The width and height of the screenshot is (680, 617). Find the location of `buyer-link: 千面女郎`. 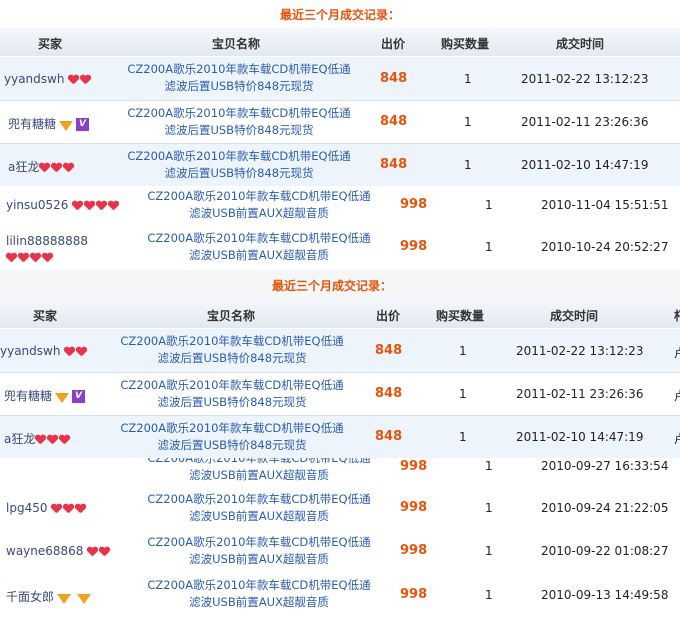

buyer-link: 千面女郎 is located at coordinates (50, 596).